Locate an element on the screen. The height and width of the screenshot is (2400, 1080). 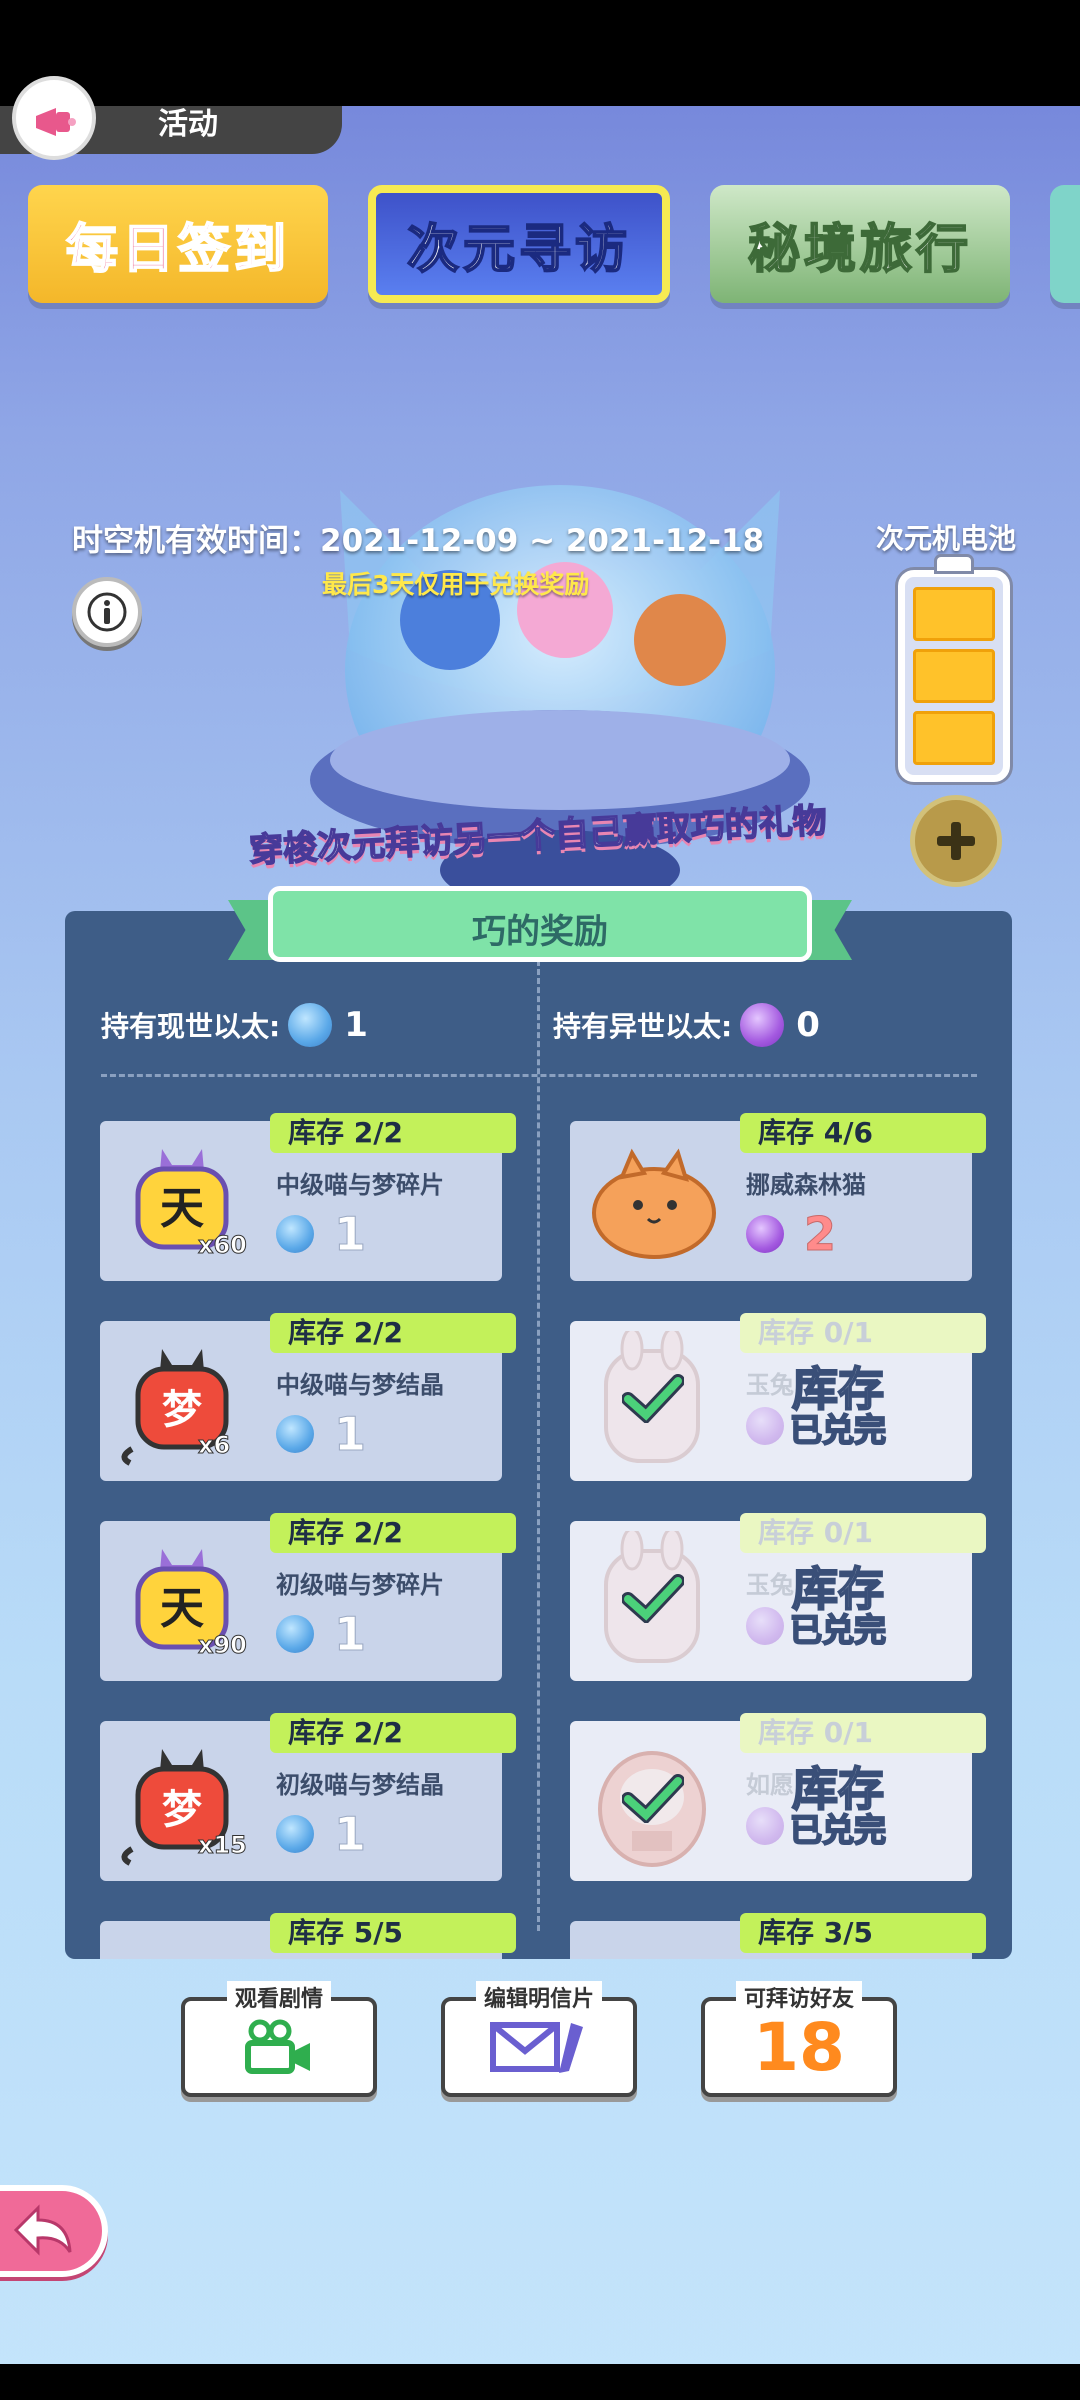
other-ether-label: 持有异世以太: is located at coordinates (643, 1026).